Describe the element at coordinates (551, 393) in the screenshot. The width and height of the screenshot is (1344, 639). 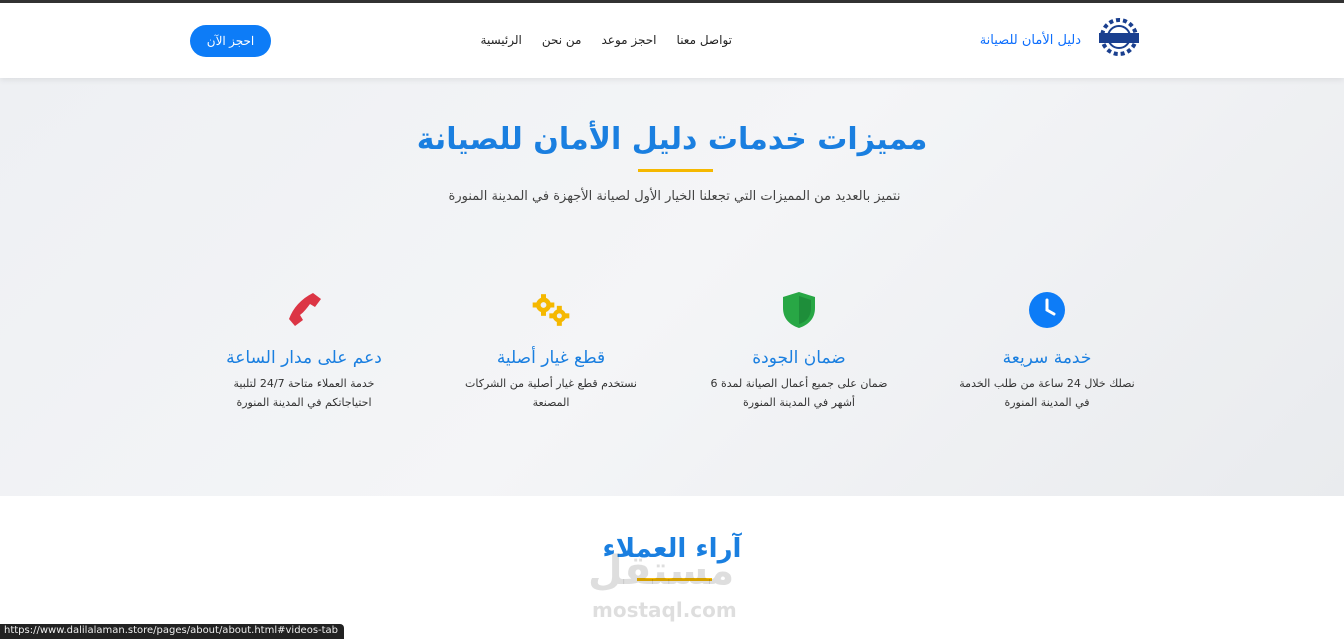
I see `feature-text: نستخدم قطع غيار أصلية من الشركات المصنعة` at that location.